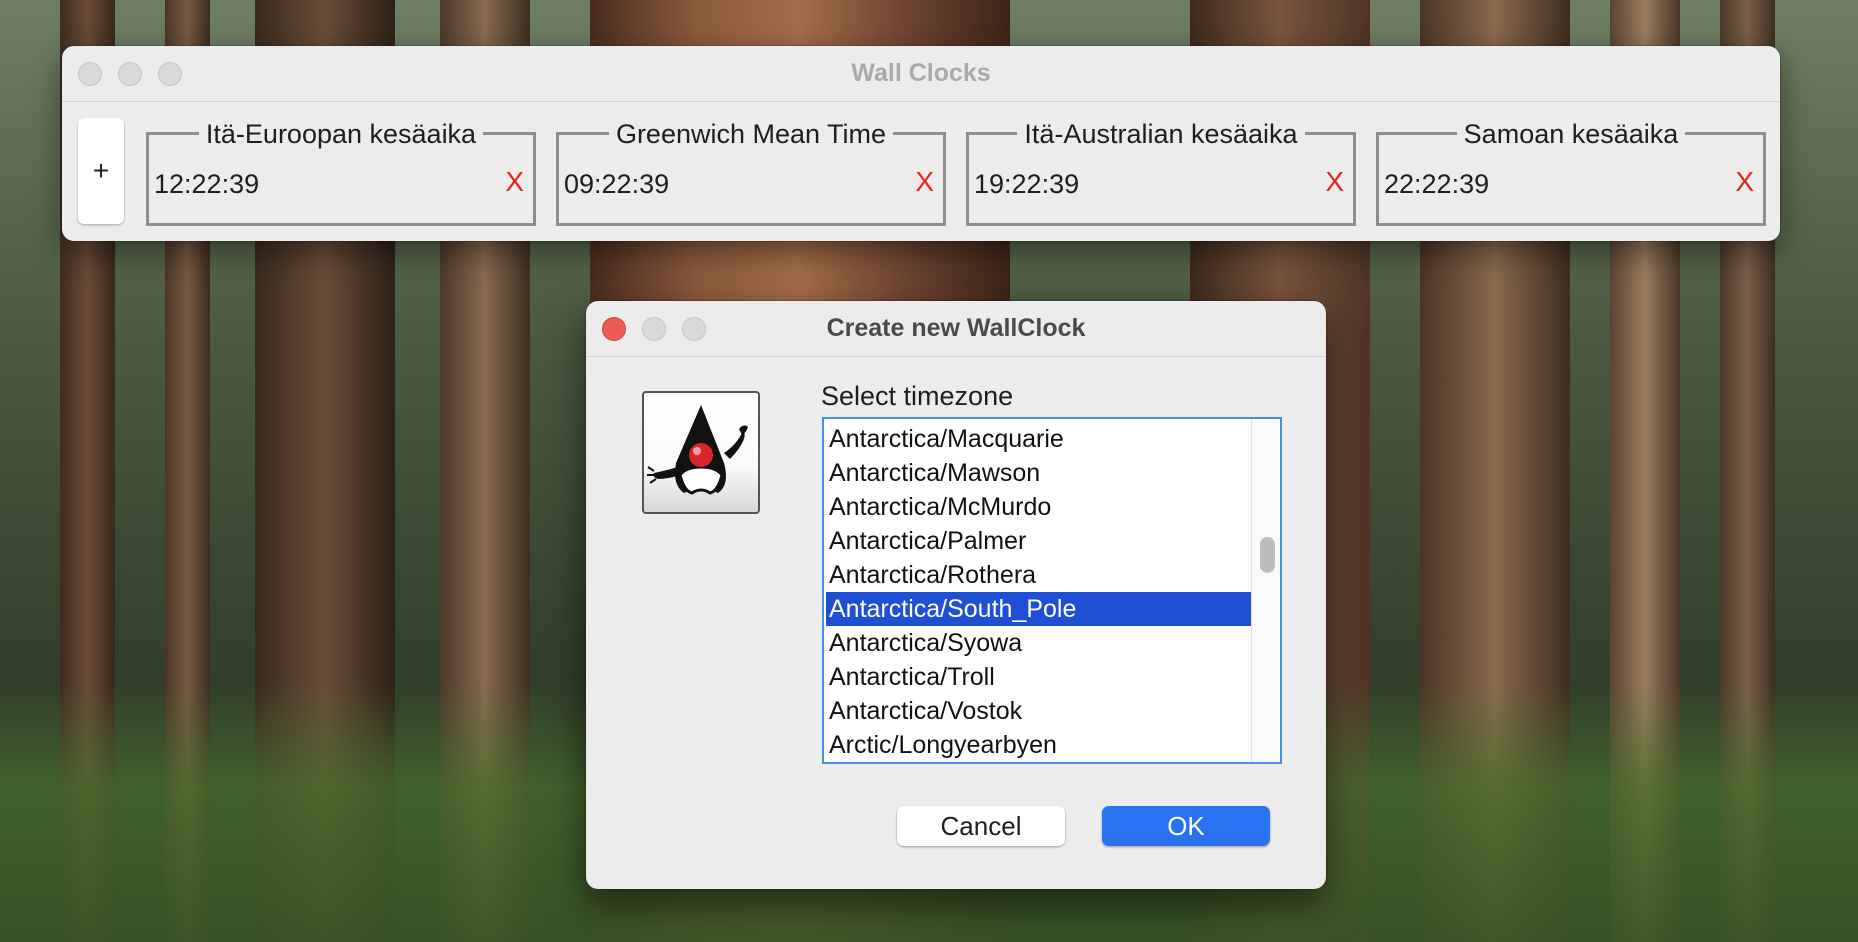  What do you see at coordinates (1161, 134) in the screenshot?
I see `clock-timezone-label: Itä-Australian kesäaika` at bounding box center [1161, 134].